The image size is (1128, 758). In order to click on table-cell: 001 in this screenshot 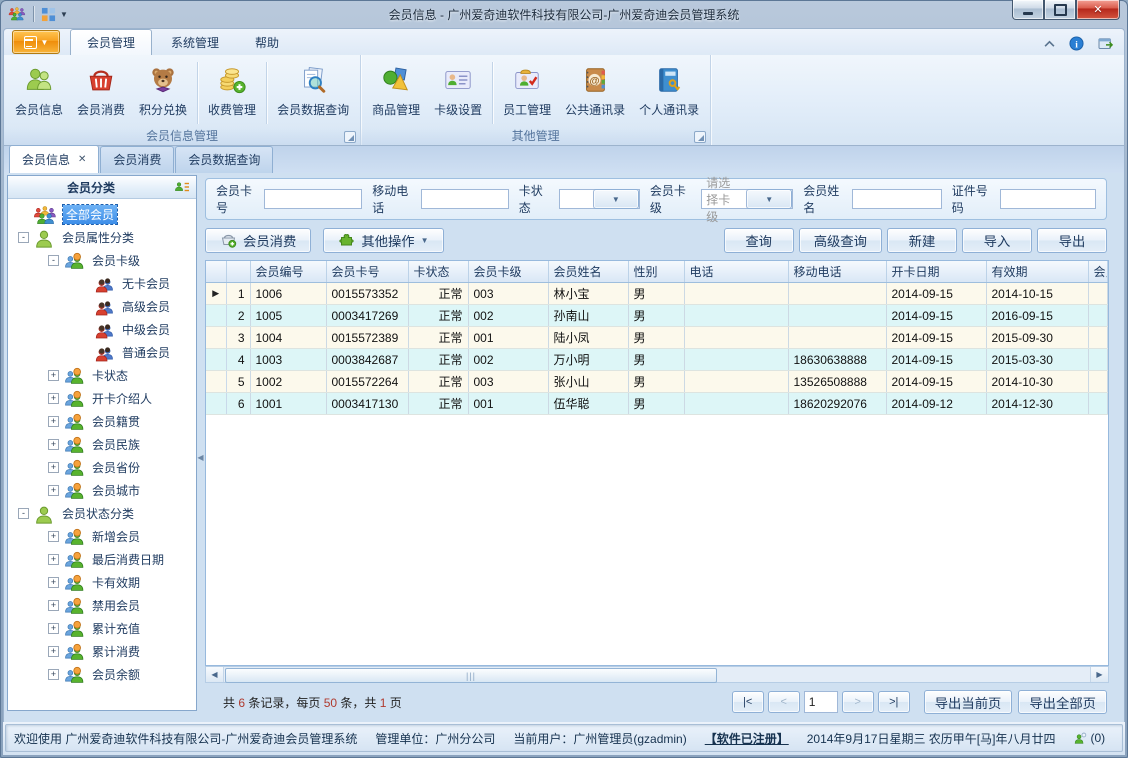, I will do `click(508, 403)`.